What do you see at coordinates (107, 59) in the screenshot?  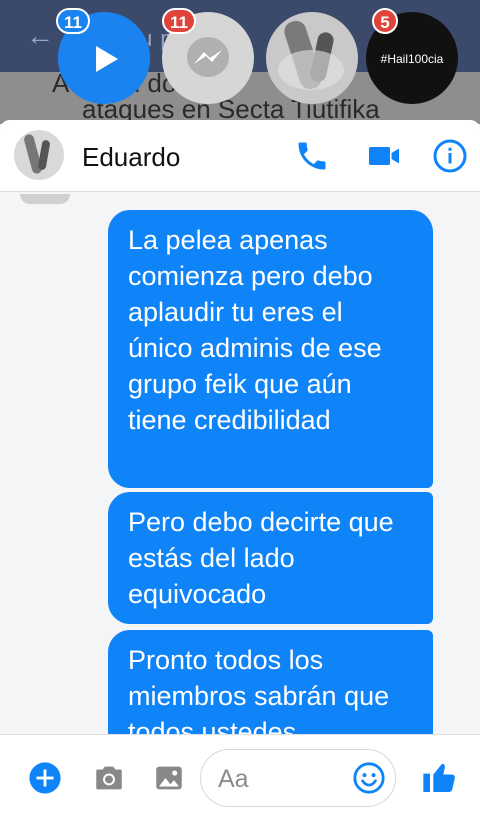 I see `play-icon` at bounding box center [107, 59].